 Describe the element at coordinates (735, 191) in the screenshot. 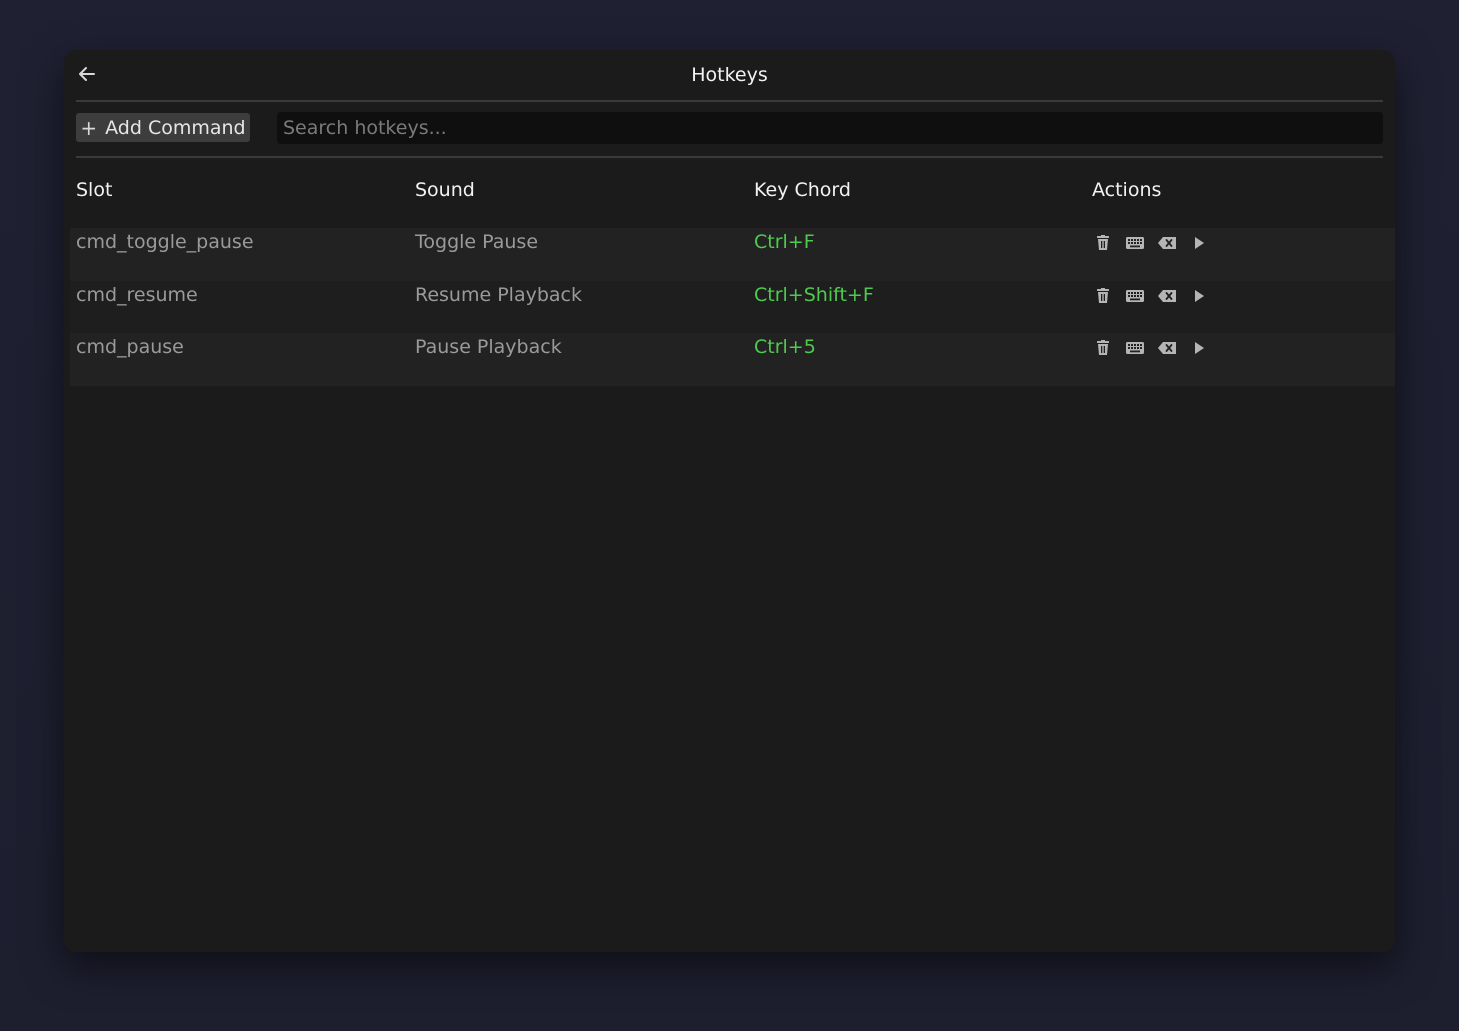

I see `table-header: Slot Sound Key Chord Actions` at that location.